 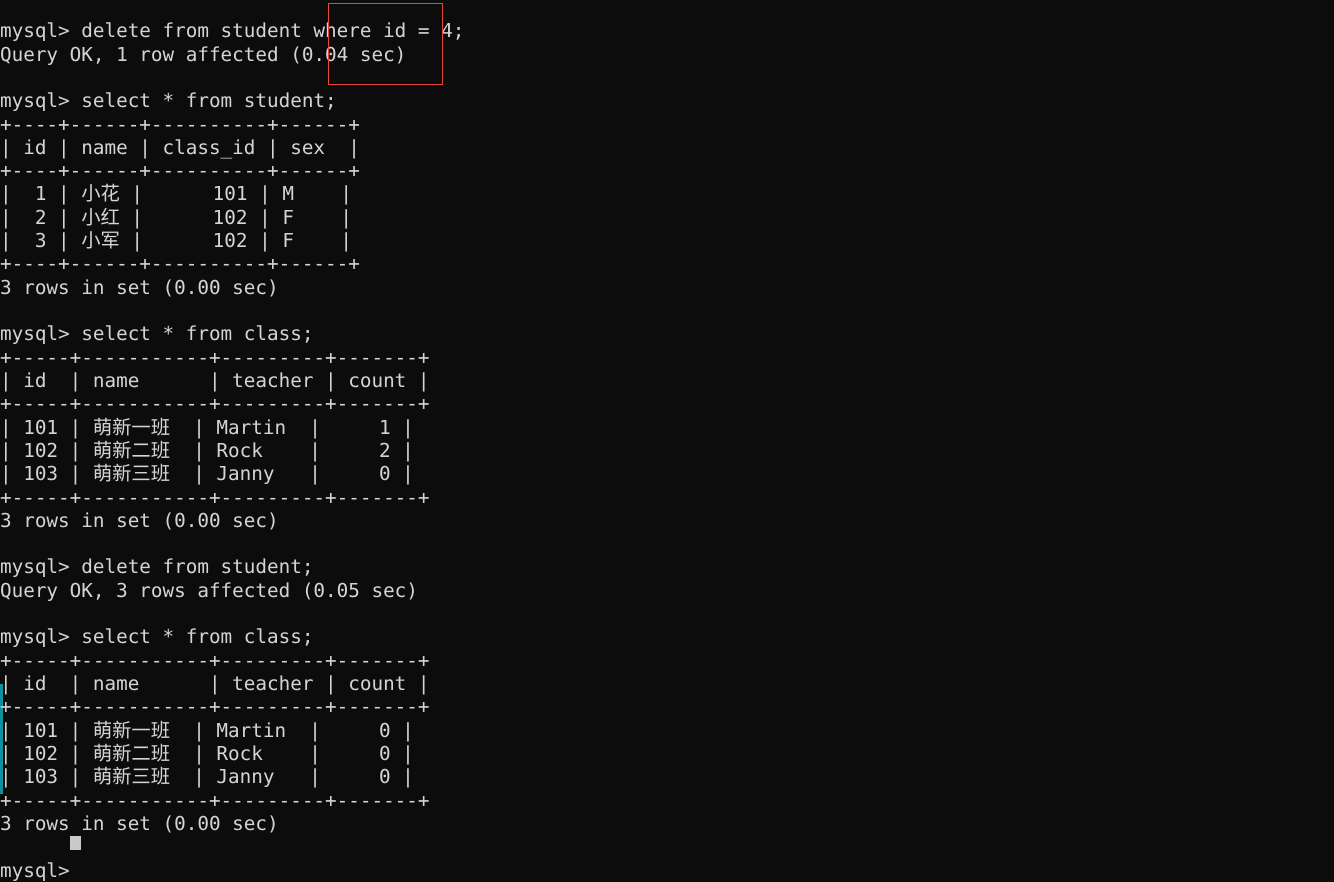 I want to click on console-line: | 102 | 萌新二班 | Rock | 2 |, so click(x=207, y=450).